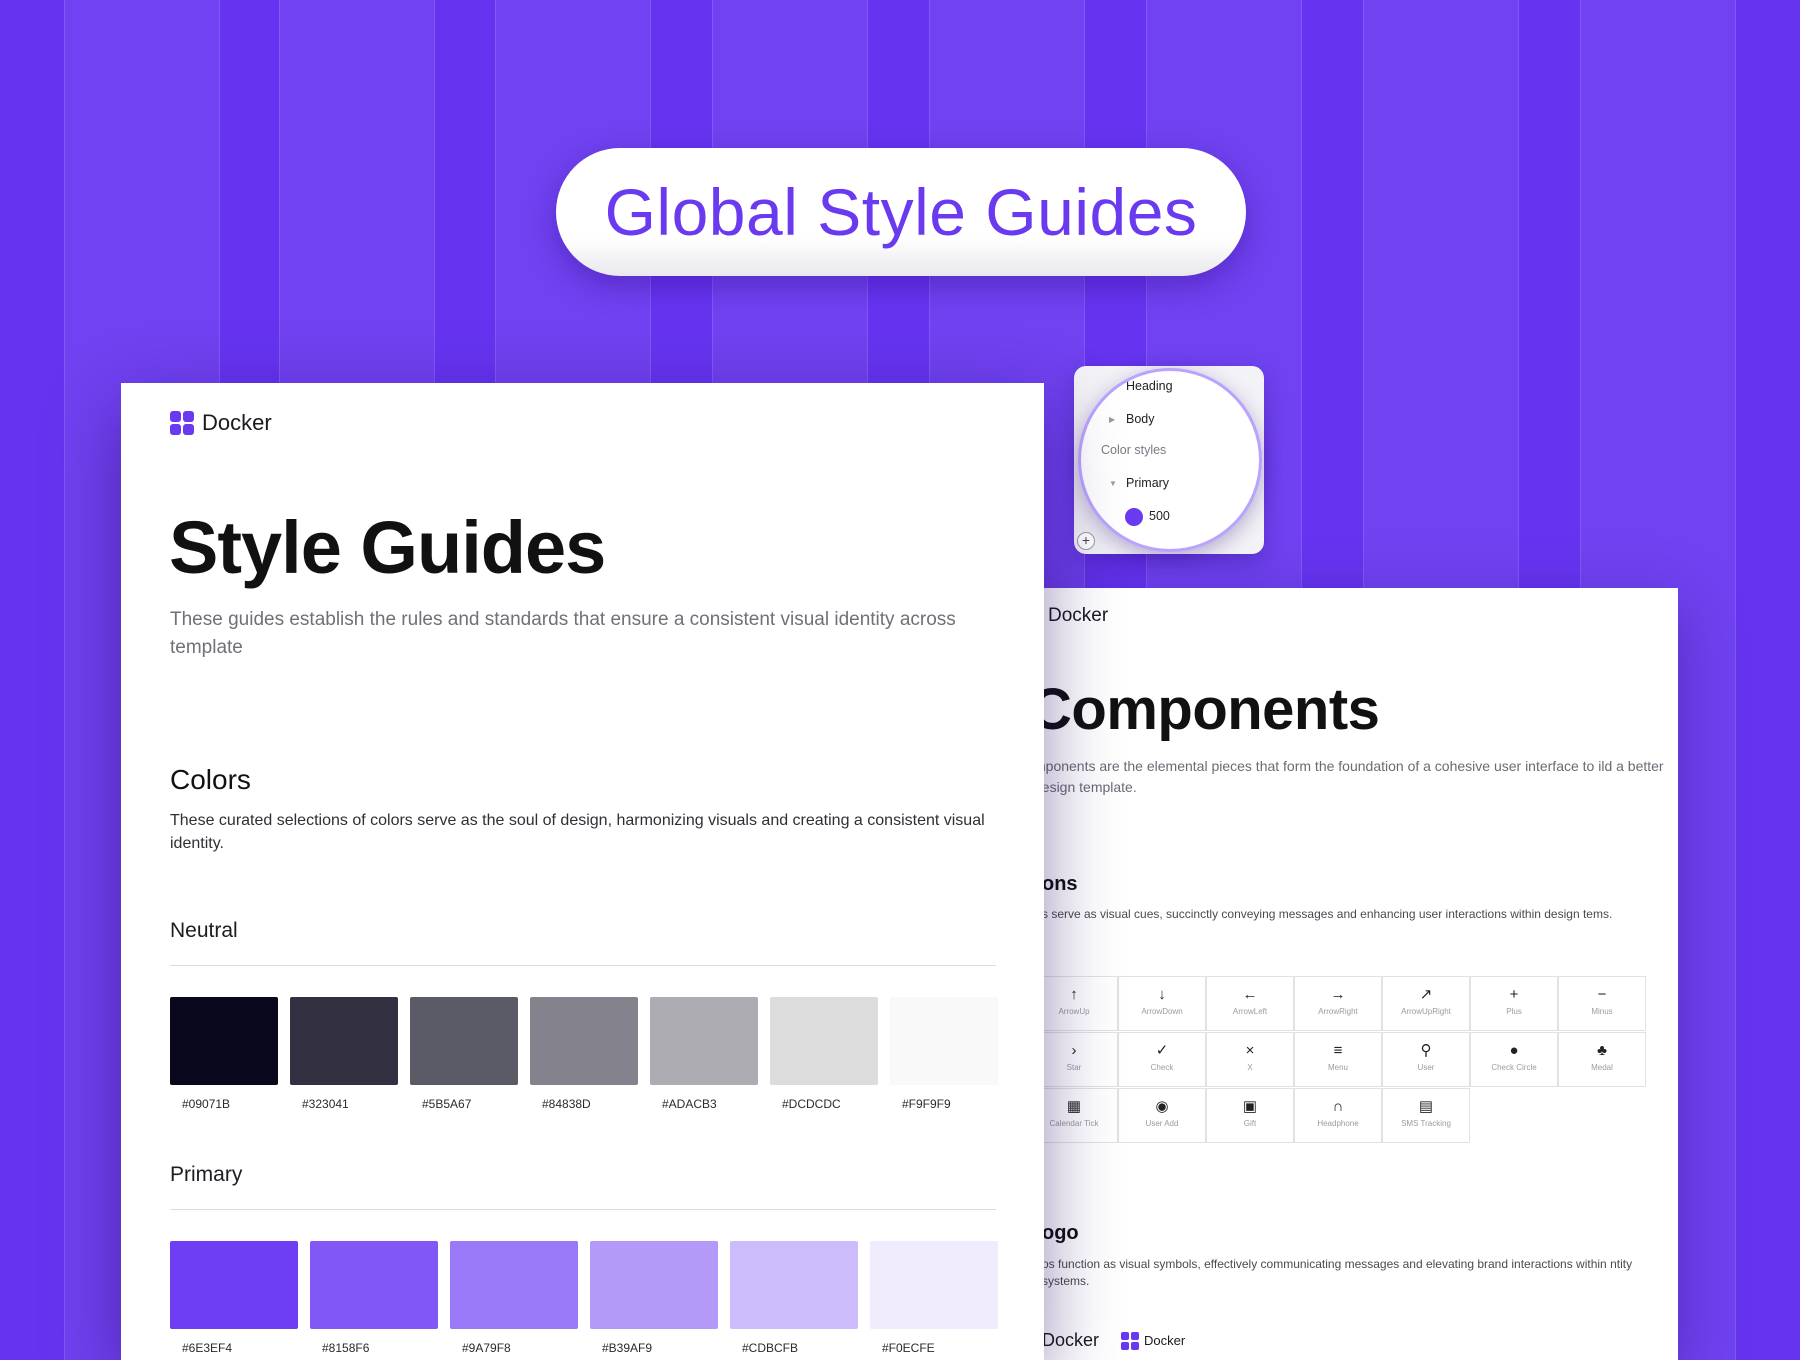 This screenshot has width=1800, height=1360. What do you see at coordinates (1602, 1003) in the screenshot?
I see `icon-cell: − Minus` at bounding box center [1602, 1003].